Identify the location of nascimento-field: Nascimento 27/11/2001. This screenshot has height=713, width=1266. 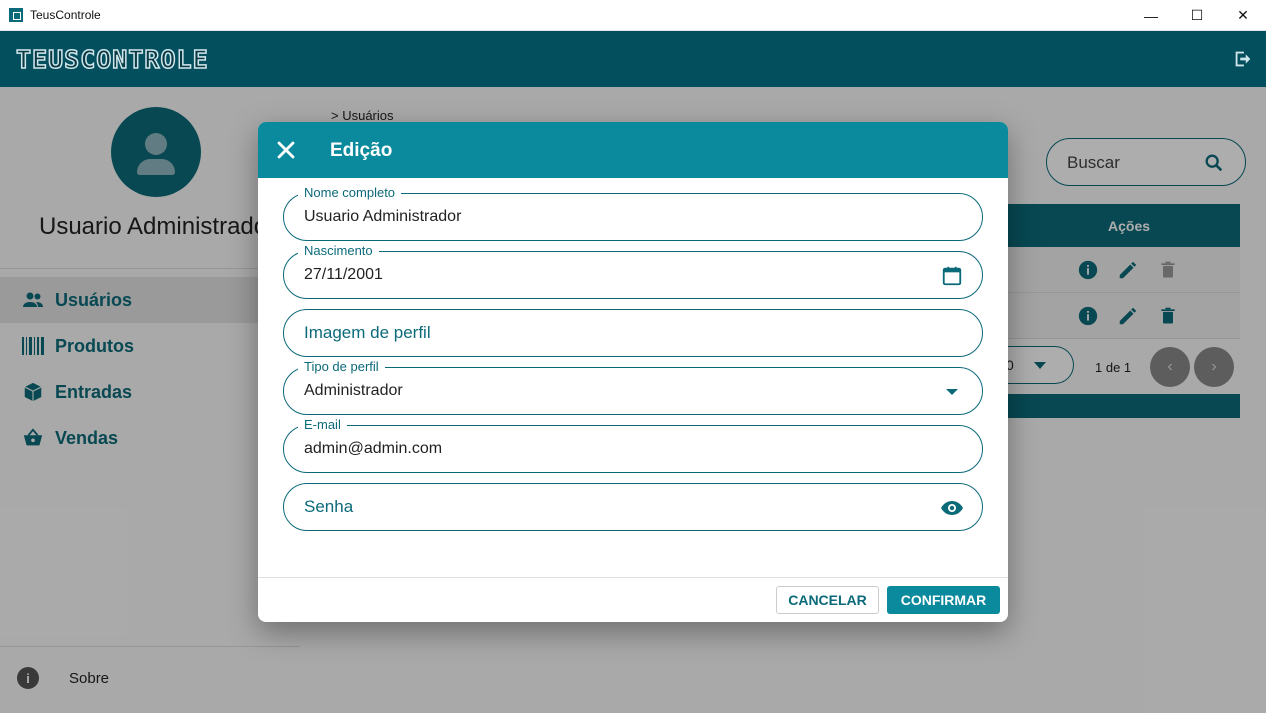
(633, 270).